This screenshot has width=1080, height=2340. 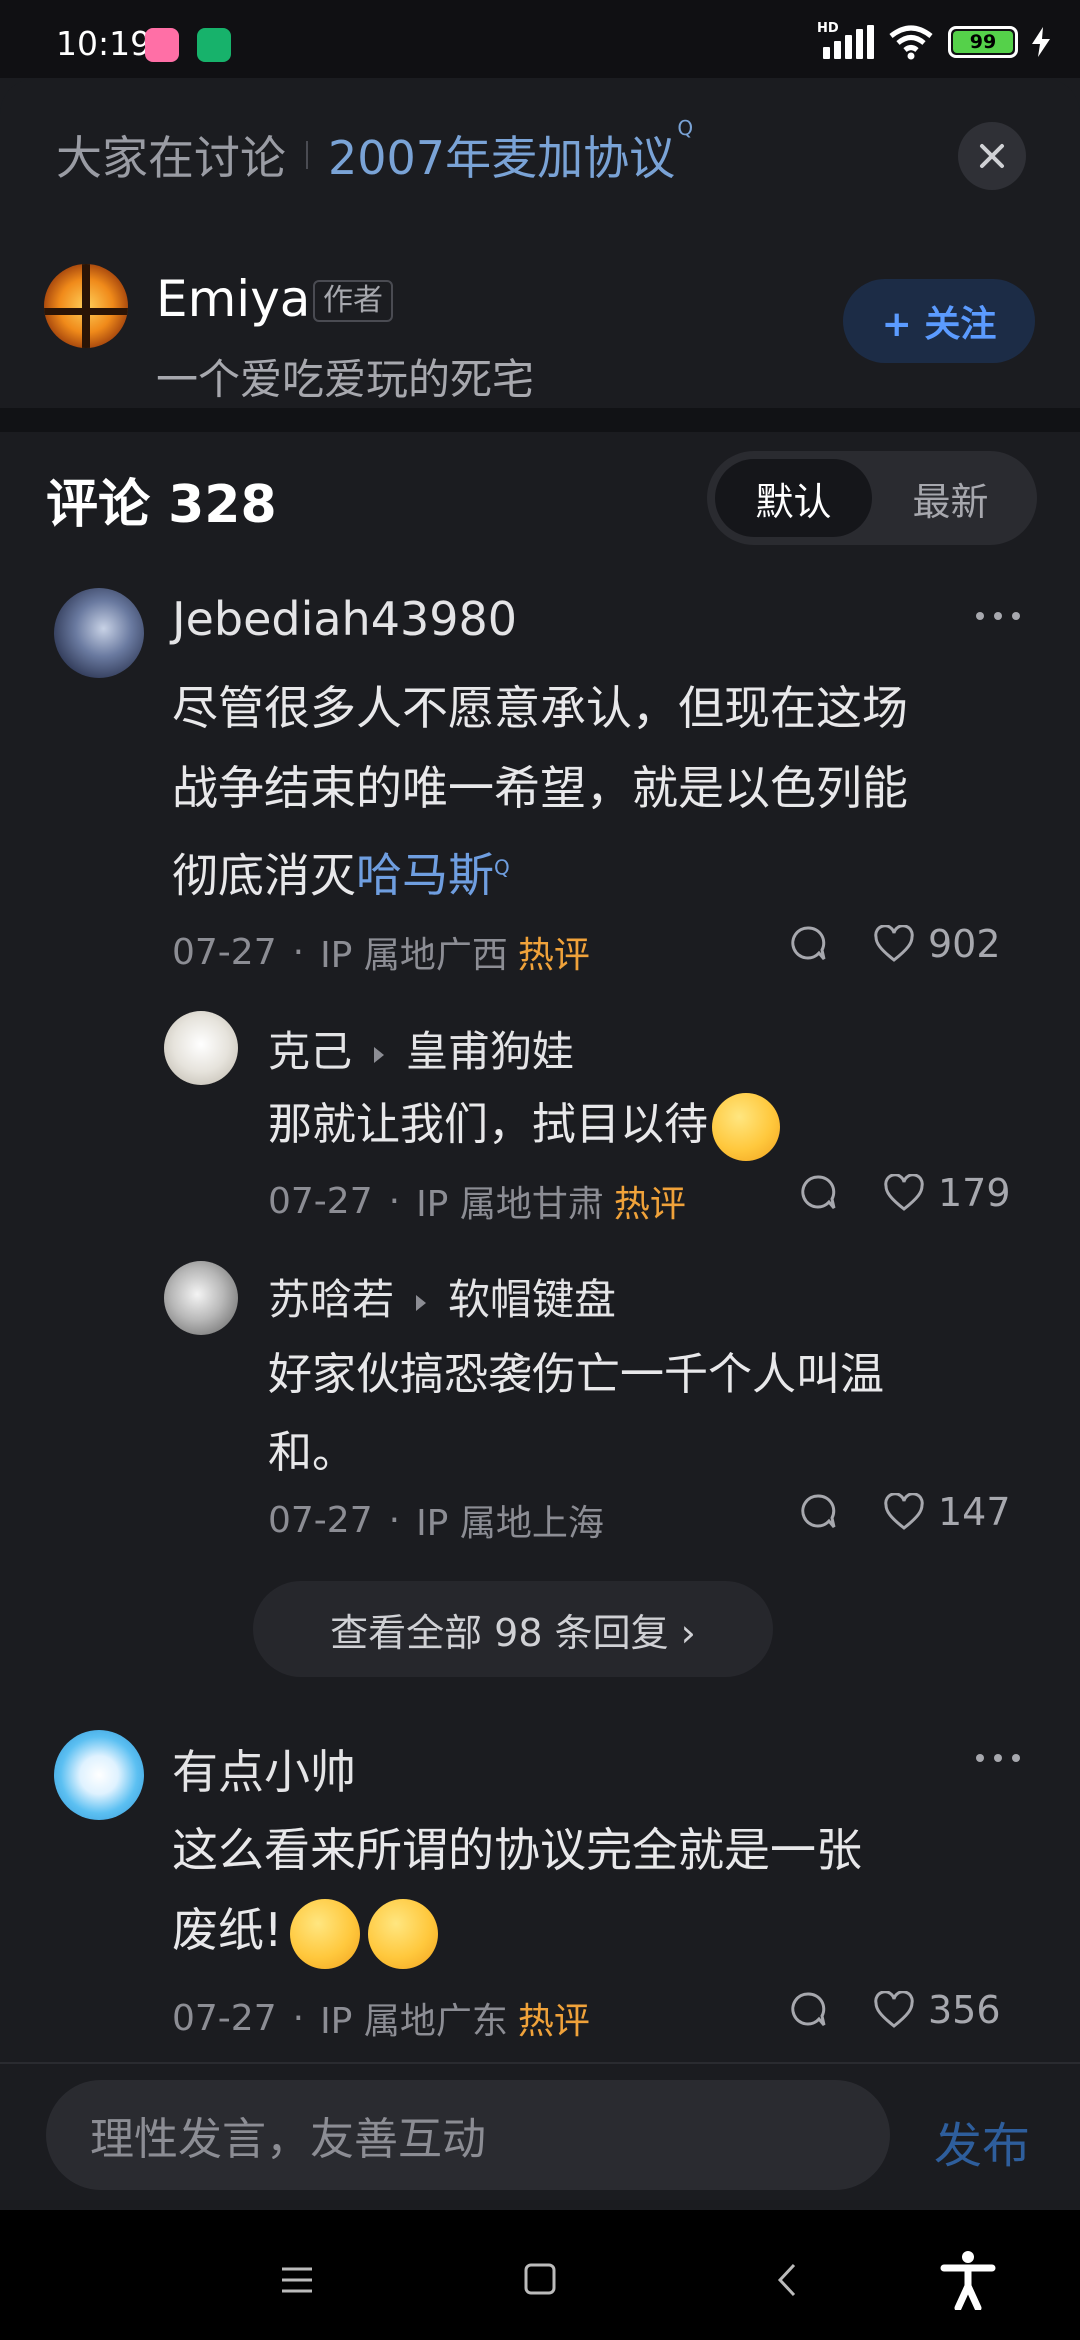 What do you see at coordinates (353, 301) in the screenshot?
I see `author-badge: 作者` at bounding box center [353, 301].